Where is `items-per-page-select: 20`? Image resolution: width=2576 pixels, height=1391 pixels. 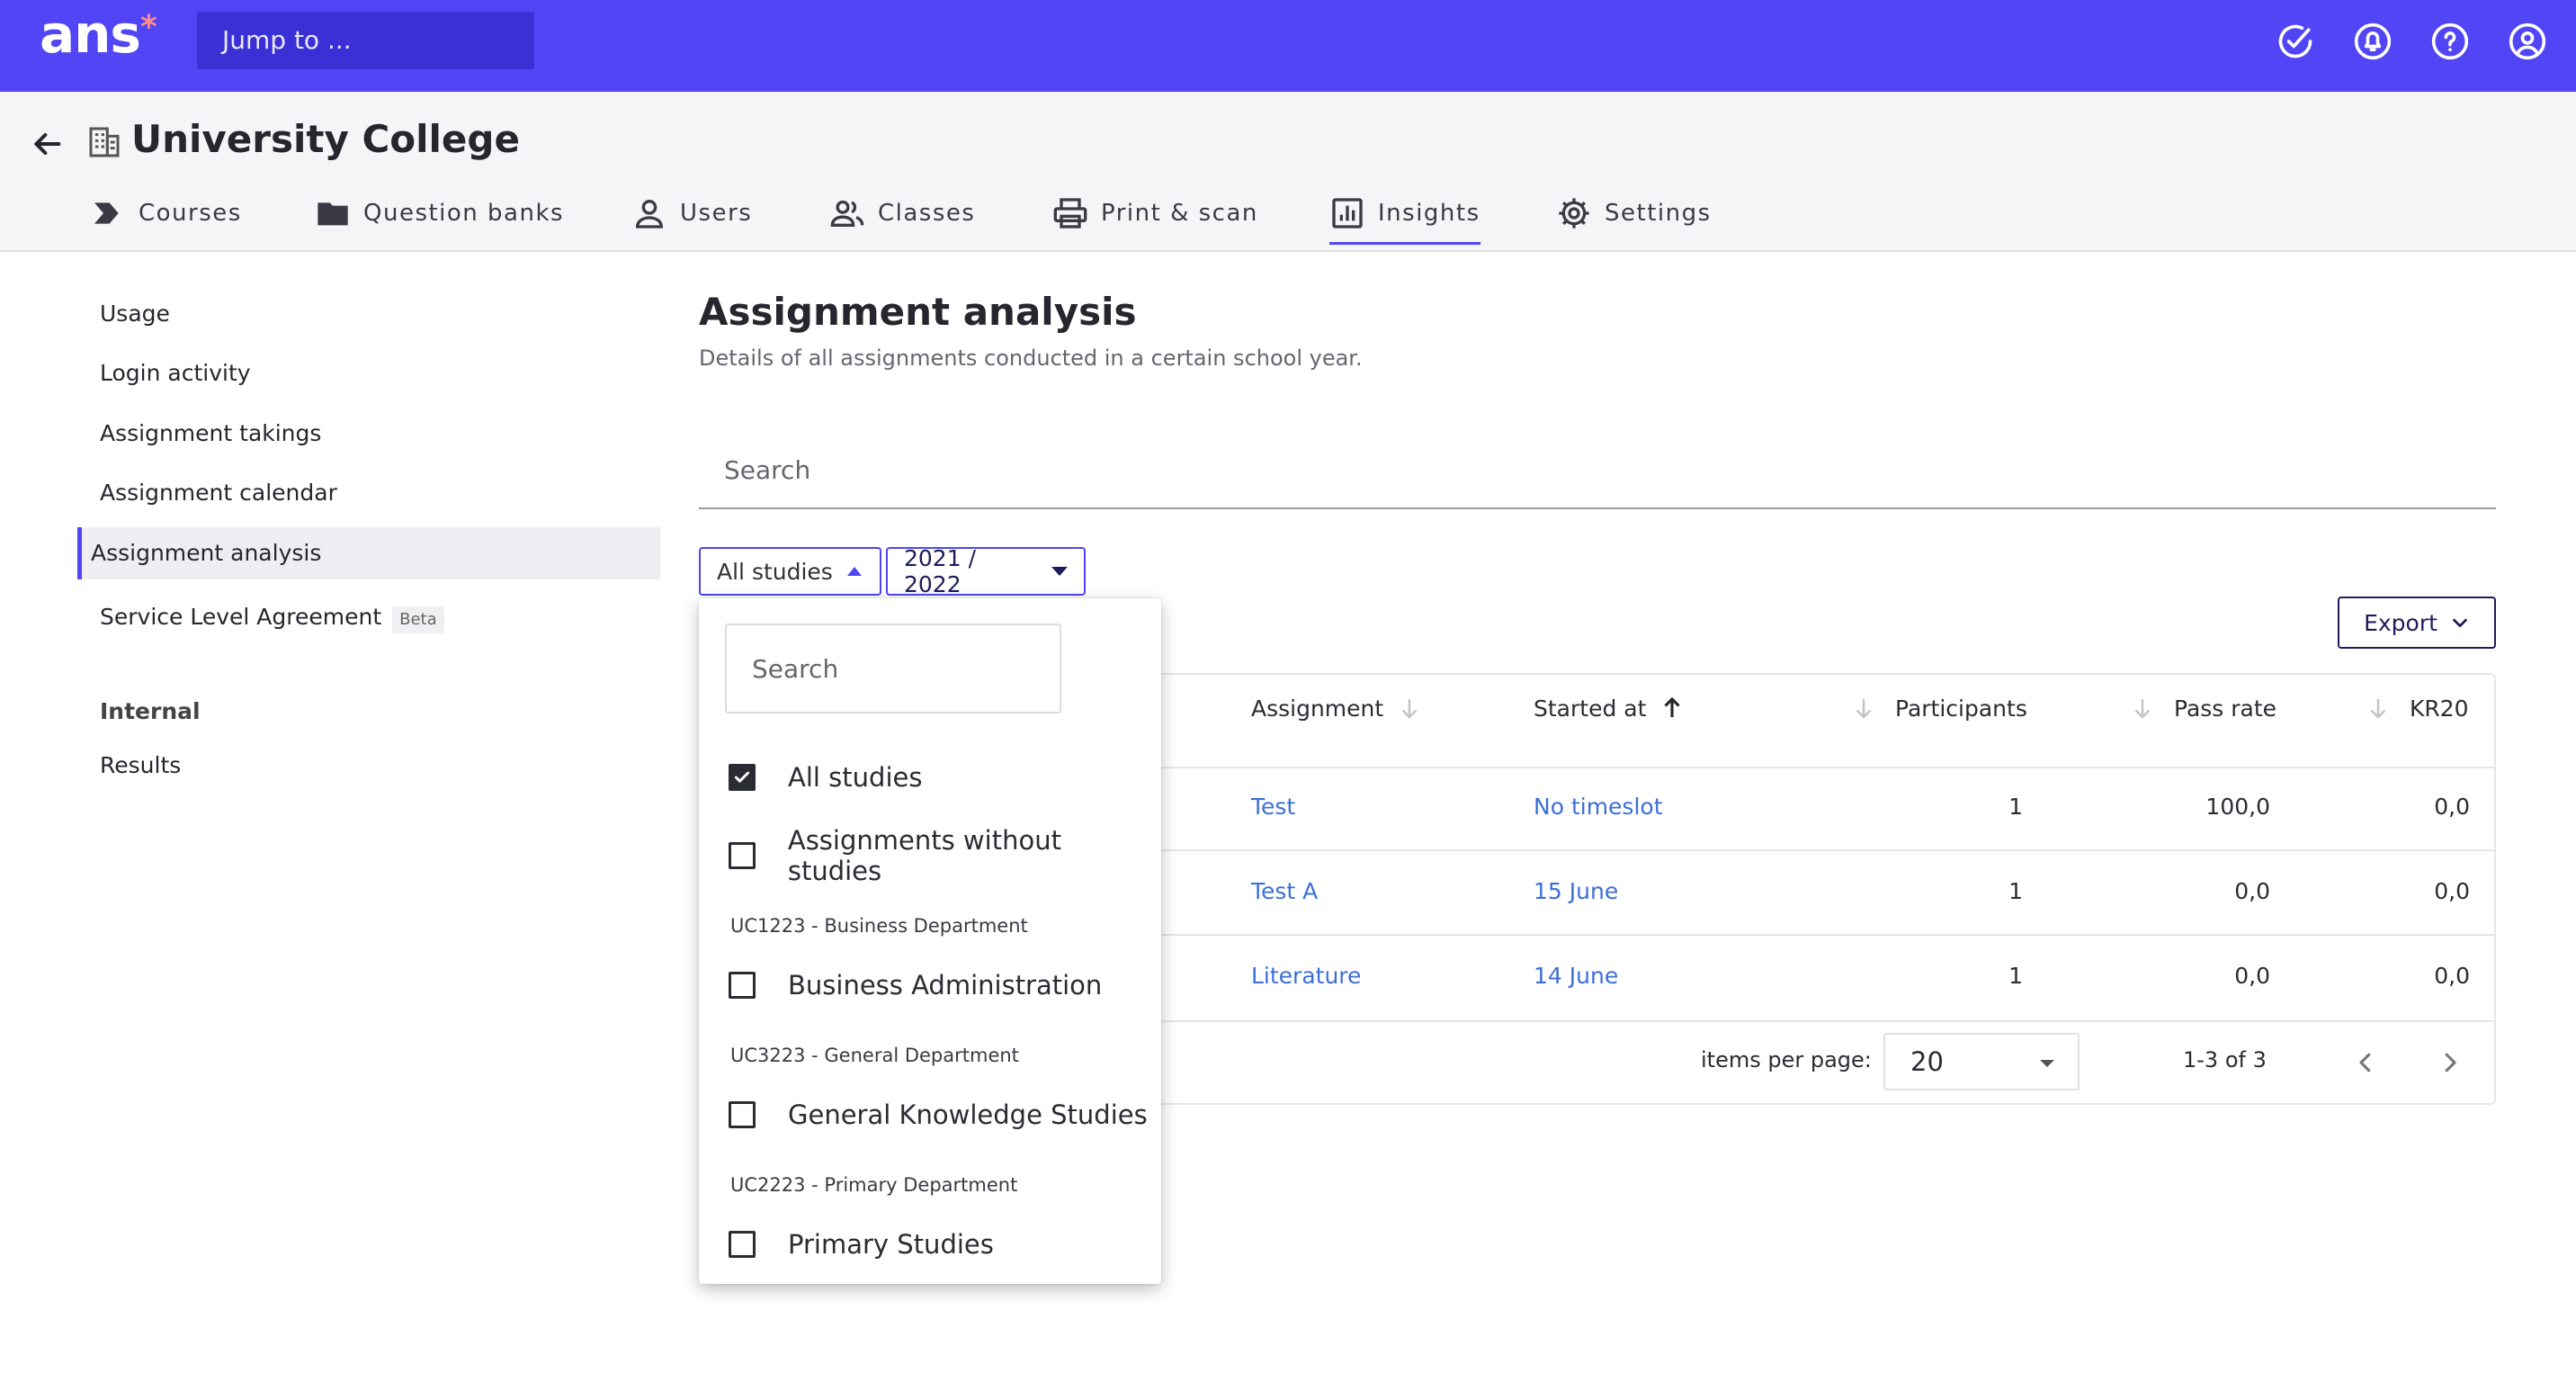
items-per-page-select: 20 is located at coordinates (1981, 1061).